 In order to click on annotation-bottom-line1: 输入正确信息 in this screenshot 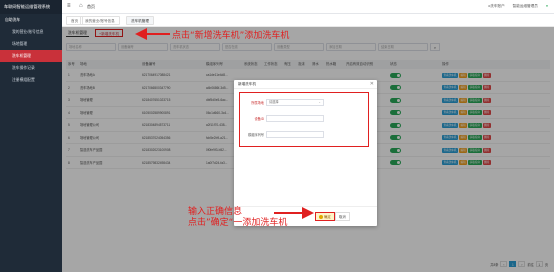, I will do `click(215, 212)`.